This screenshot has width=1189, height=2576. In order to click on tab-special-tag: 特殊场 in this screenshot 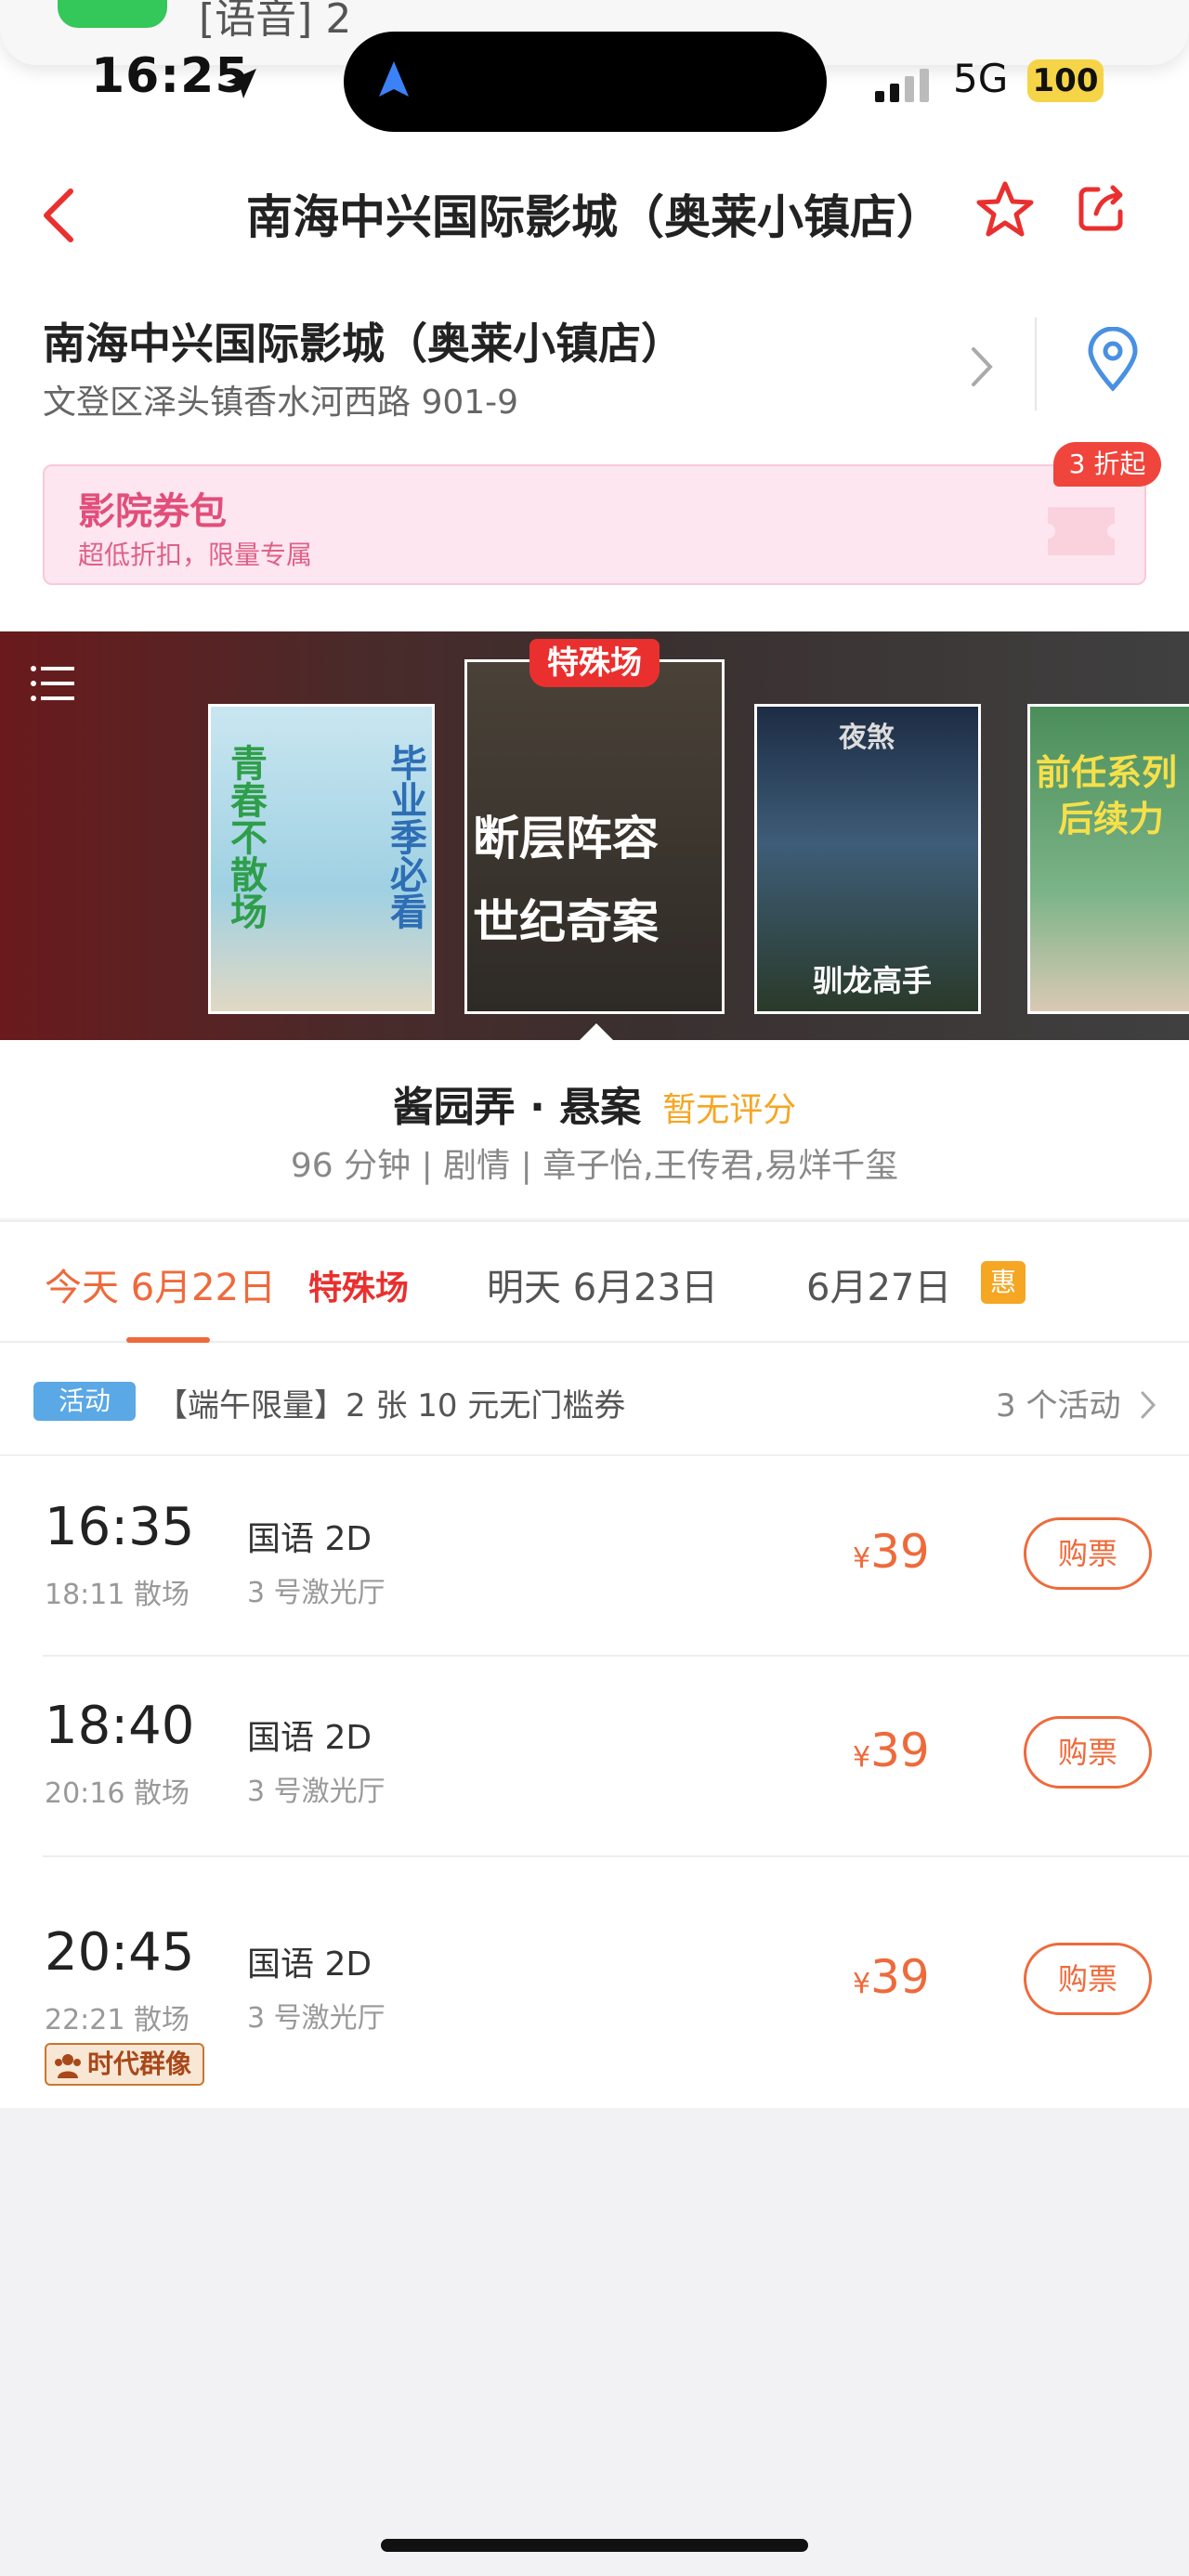, I will do `click(359, 1288)`.